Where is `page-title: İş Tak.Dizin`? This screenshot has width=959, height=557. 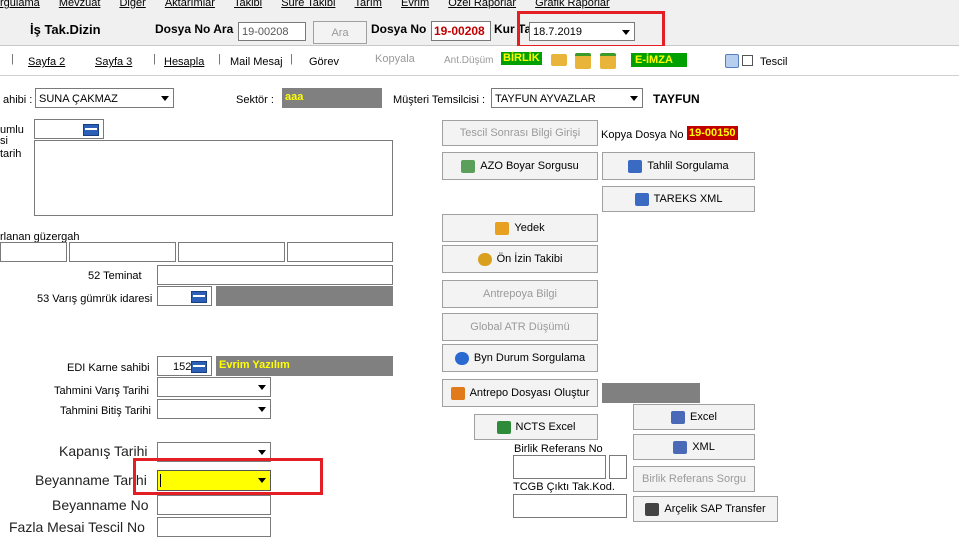 page-title: İş Tak.Dizin is located at coordinates (65, 29).